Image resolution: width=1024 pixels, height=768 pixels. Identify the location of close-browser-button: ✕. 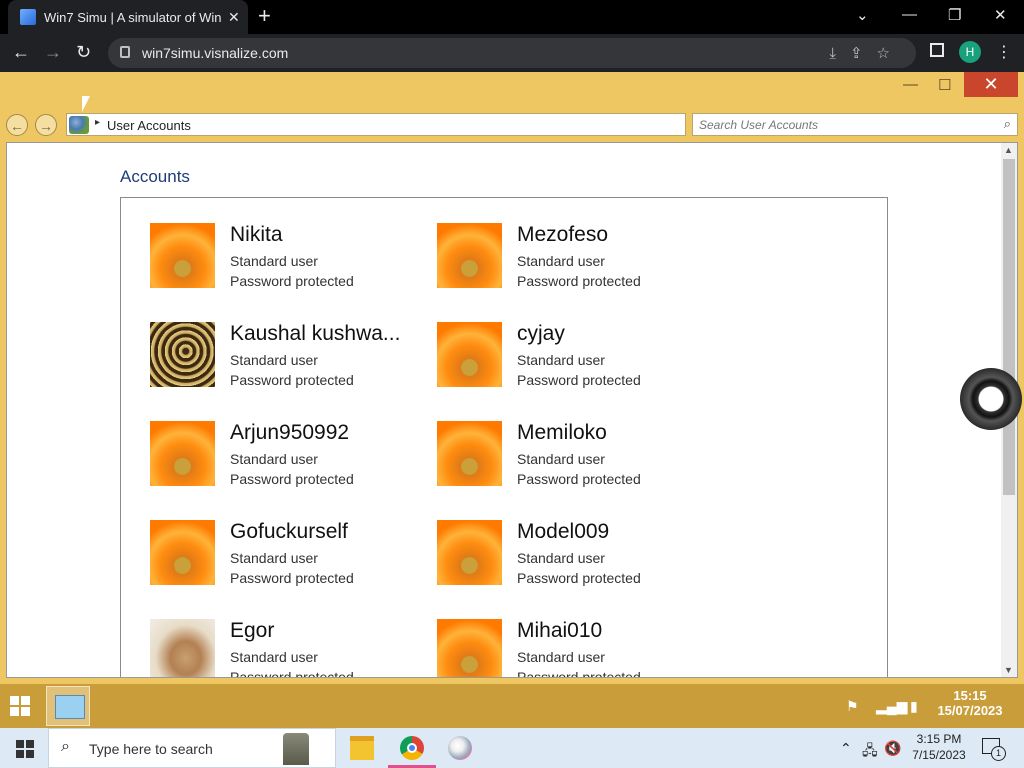
(1000, 15).